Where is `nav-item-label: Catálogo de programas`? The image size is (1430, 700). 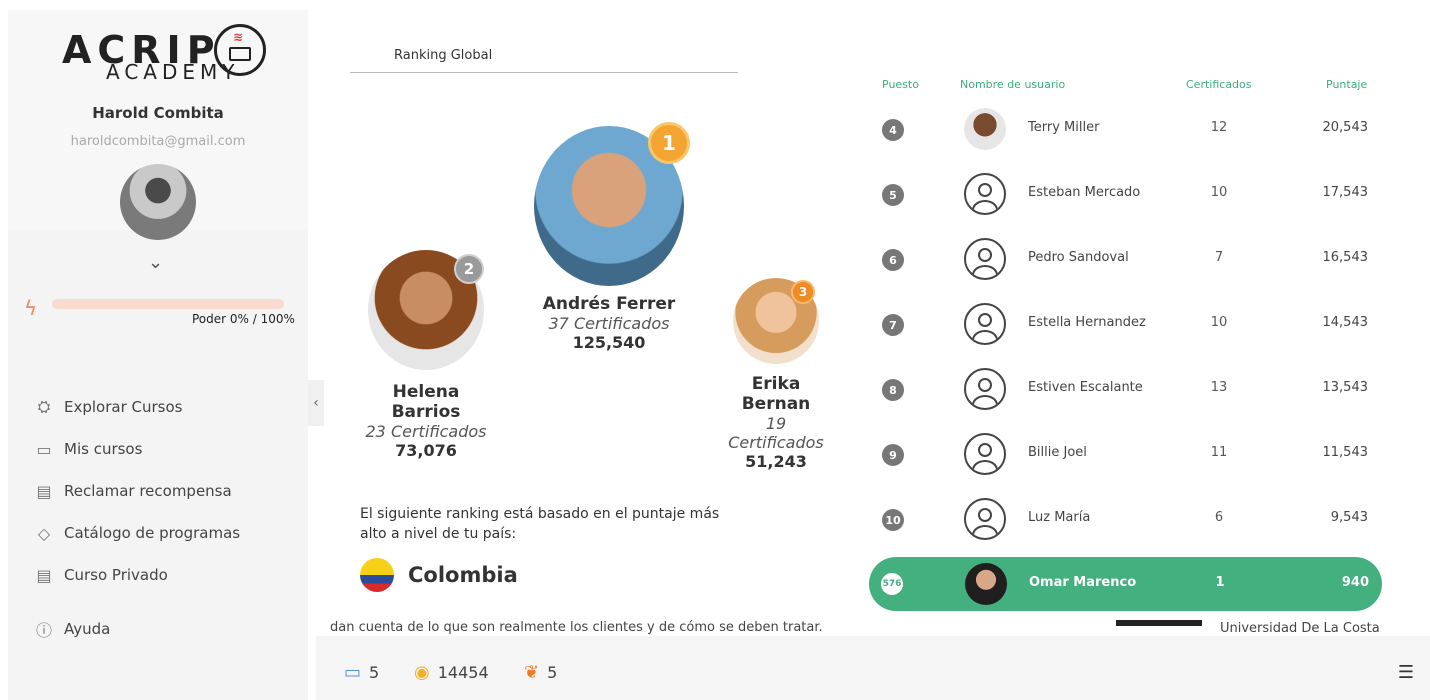 nav-item-label: Catálogo de programas is located at coordinates (152, 533).